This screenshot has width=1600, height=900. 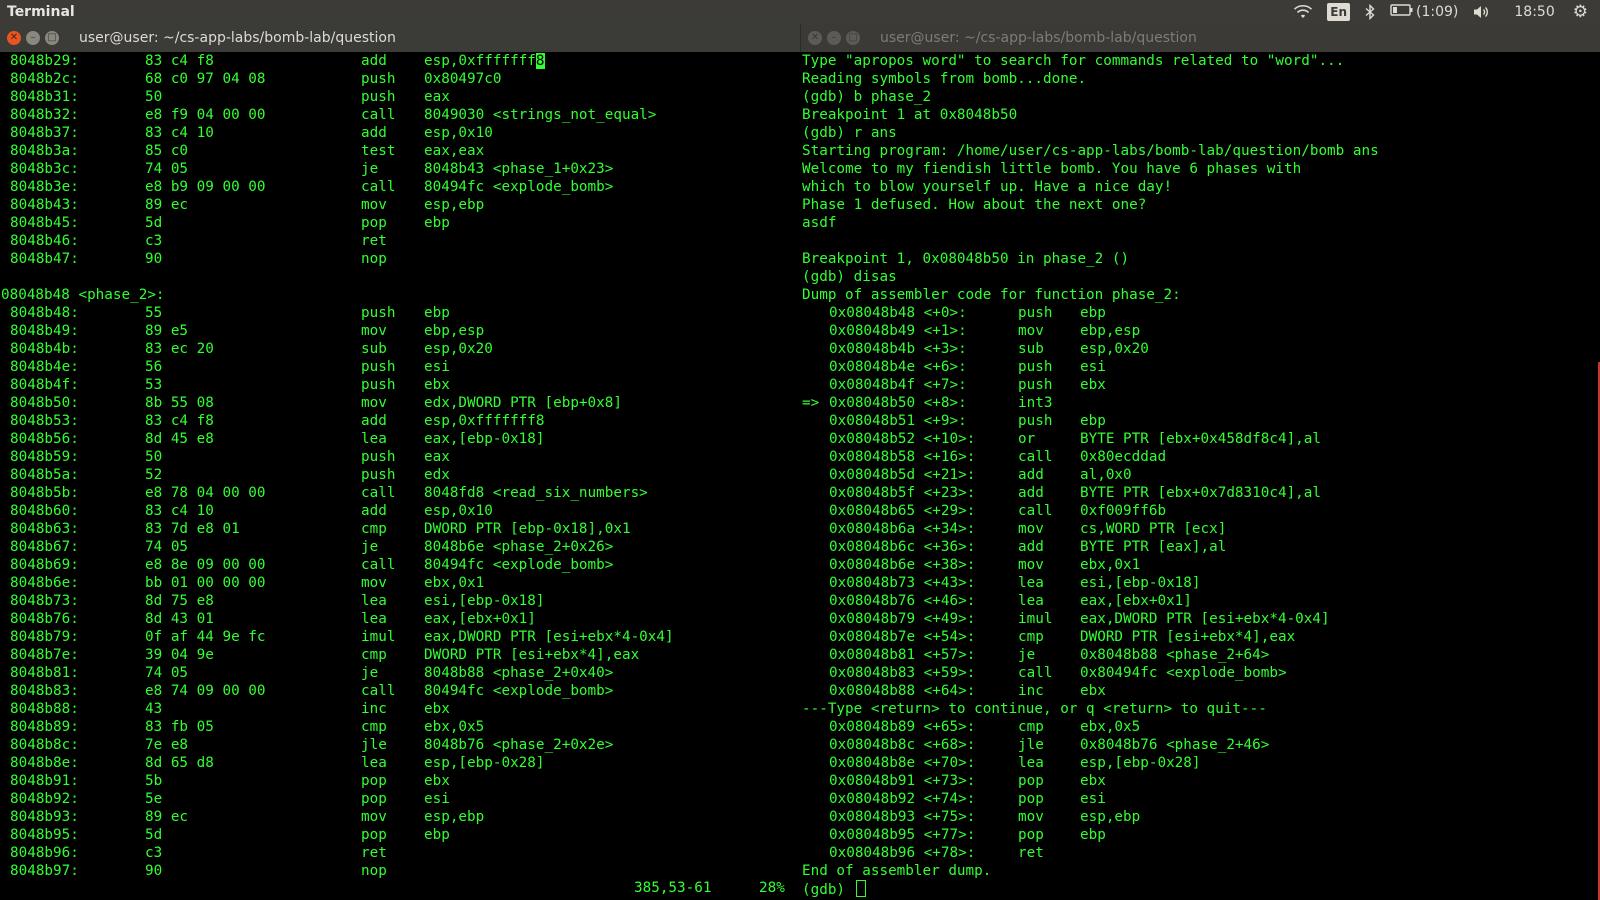 What do you see at coordinates (484, 601) in the screenshot?
I see `instruction-operands: esi,[ebp-0x18]` at bounding box center [484, 601].